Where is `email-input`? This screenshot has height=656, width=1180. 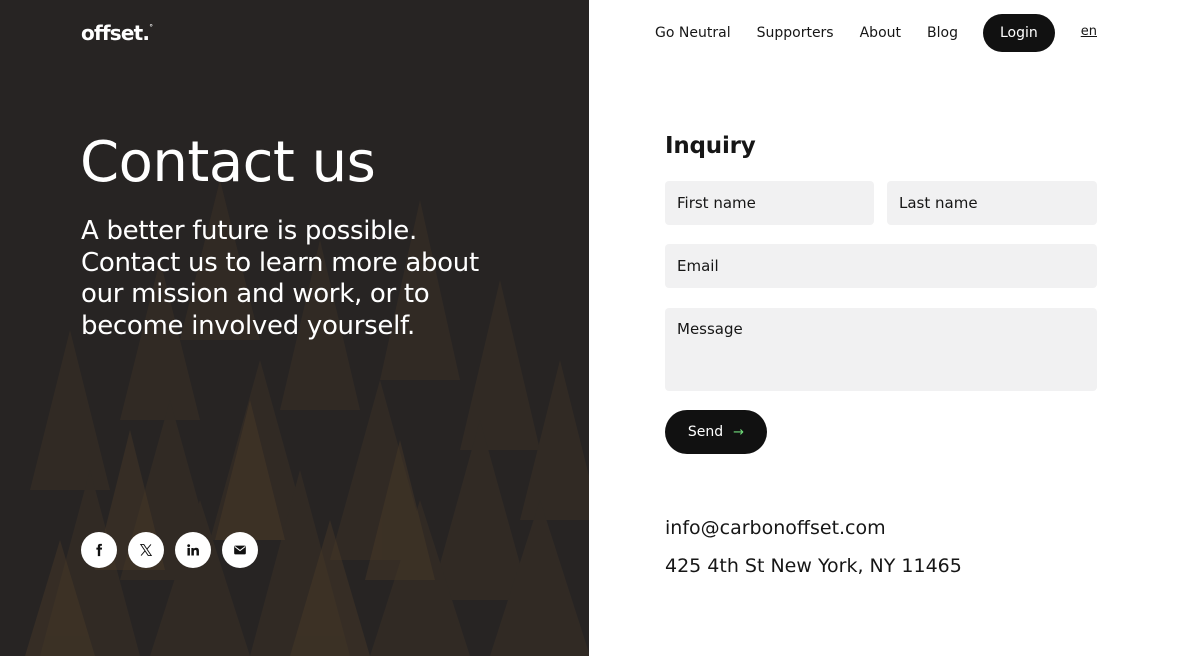 email-input is located at coordinates (881, 266).